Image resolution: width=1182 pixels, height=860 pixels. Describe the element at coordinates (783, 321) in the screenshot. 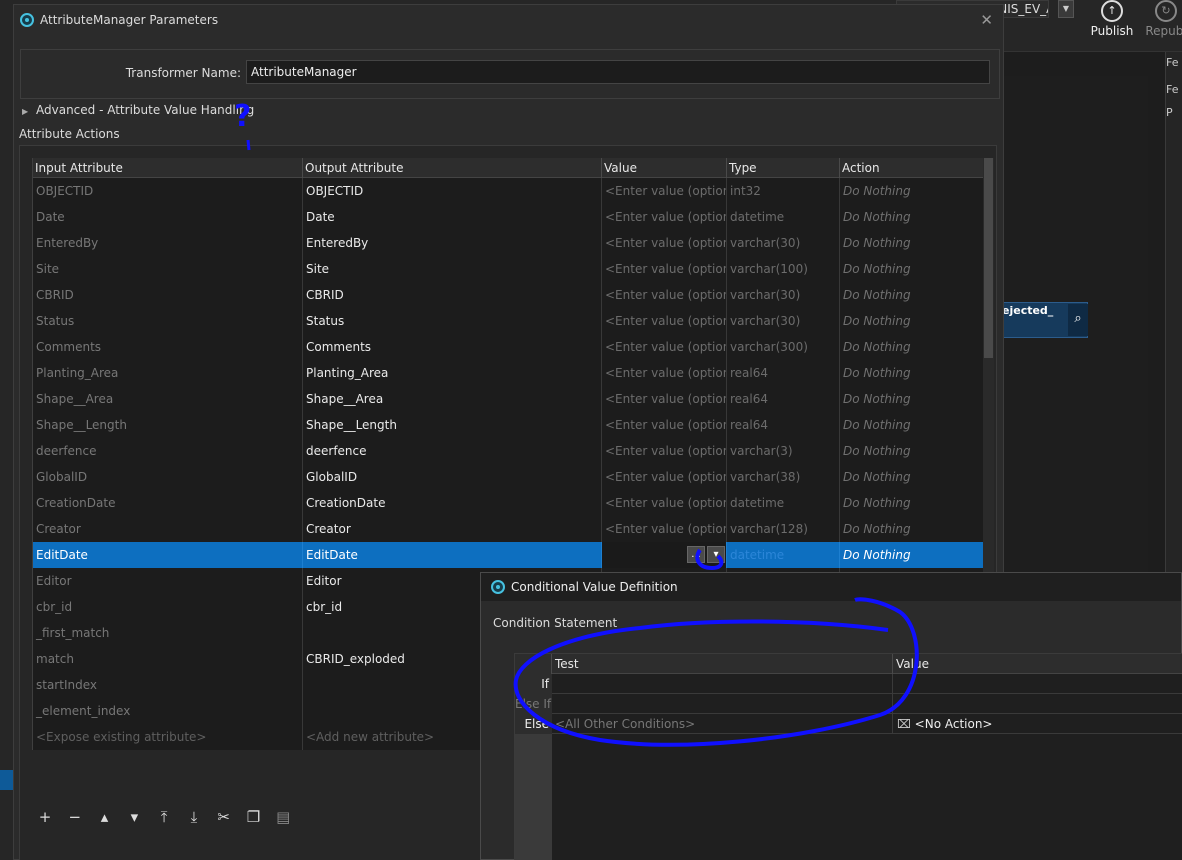

I see `type-cell: varchar(30)` at that location.